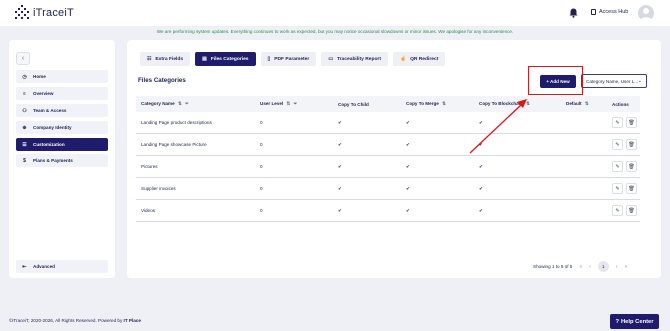 Image resolution: width=670 pixels, height=331 pixels. I want to click on sidebar-item-home: ◷ Home, so click(62, 76).